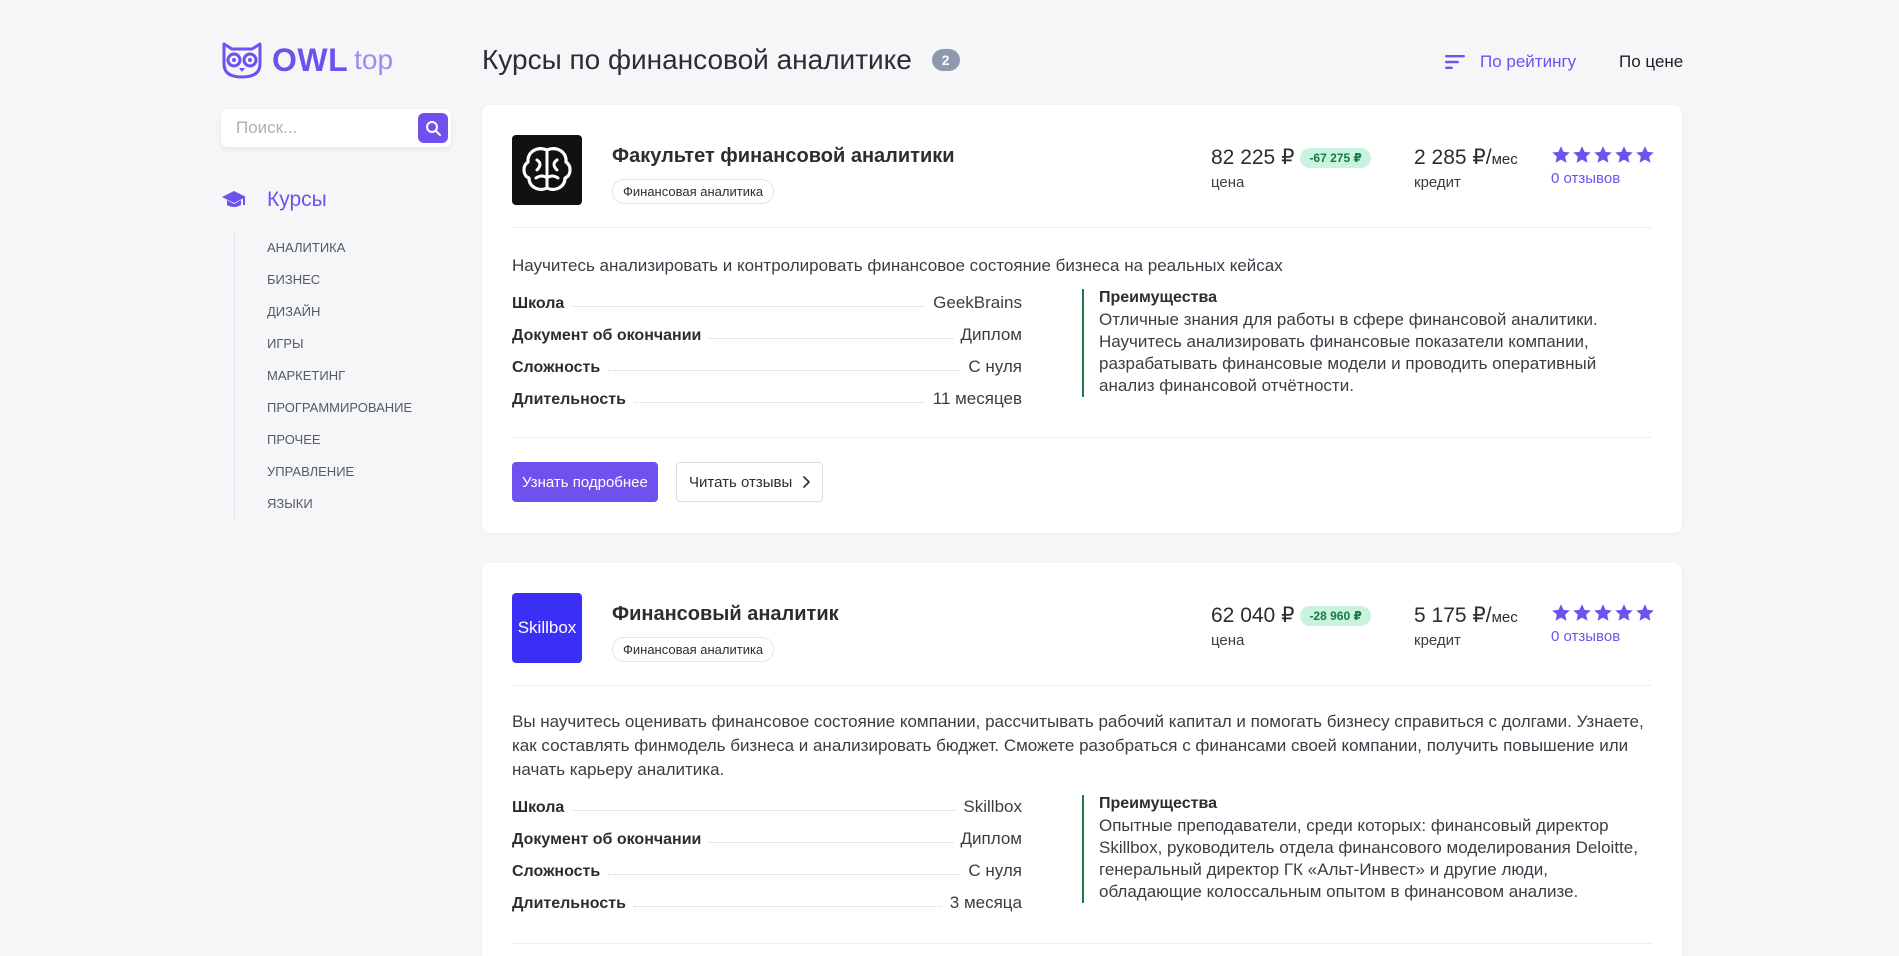 The height and width of the screenshot is (956, 1899). Describe the element at coordinates (1453, 157) in the screenshot. I see `credit-price: 2 285 ₽/` at that location.